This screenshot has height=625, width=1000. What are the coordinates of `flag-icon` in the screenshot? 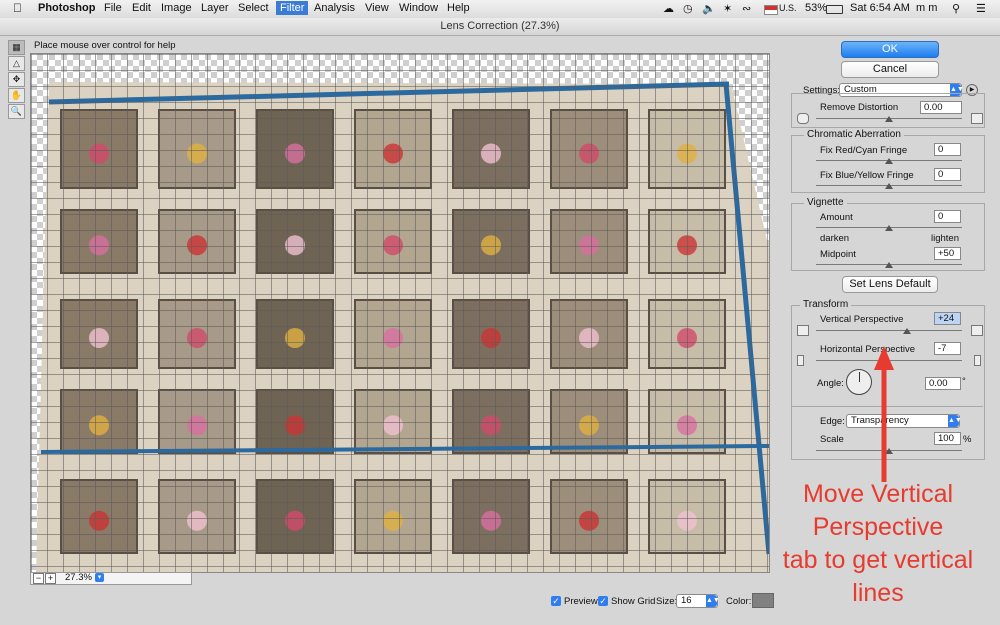 It's located at (771, 10).